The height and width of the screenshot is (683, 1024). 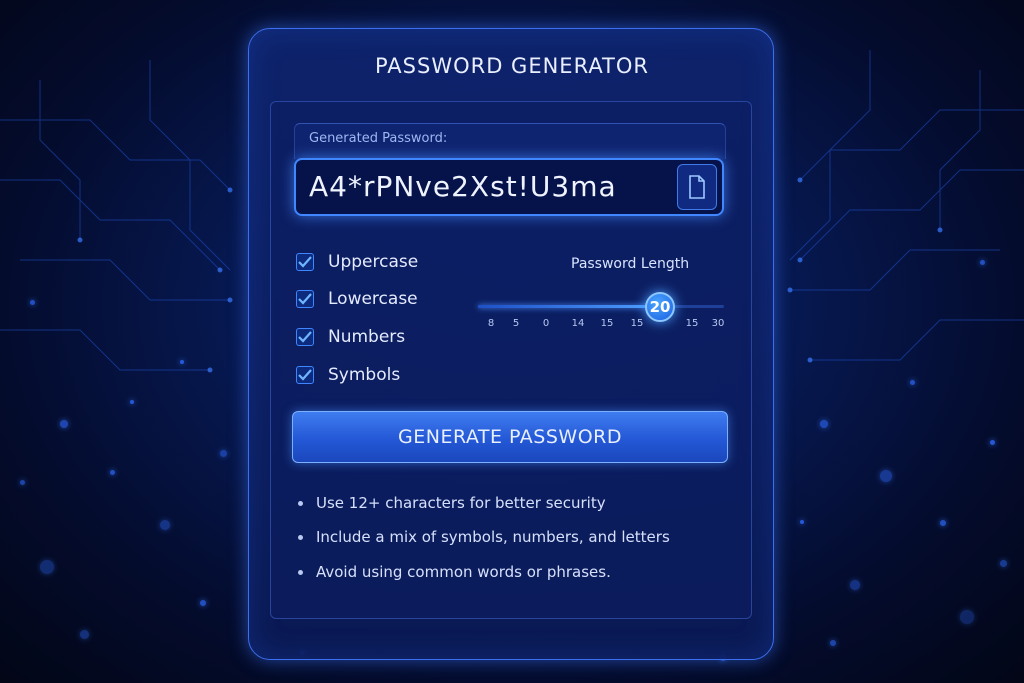 What do you see at coordinates (461, 503) in the screenshot?
I see `tip-text: Use 12+ characters for better security` at bounding box center [461, 503].